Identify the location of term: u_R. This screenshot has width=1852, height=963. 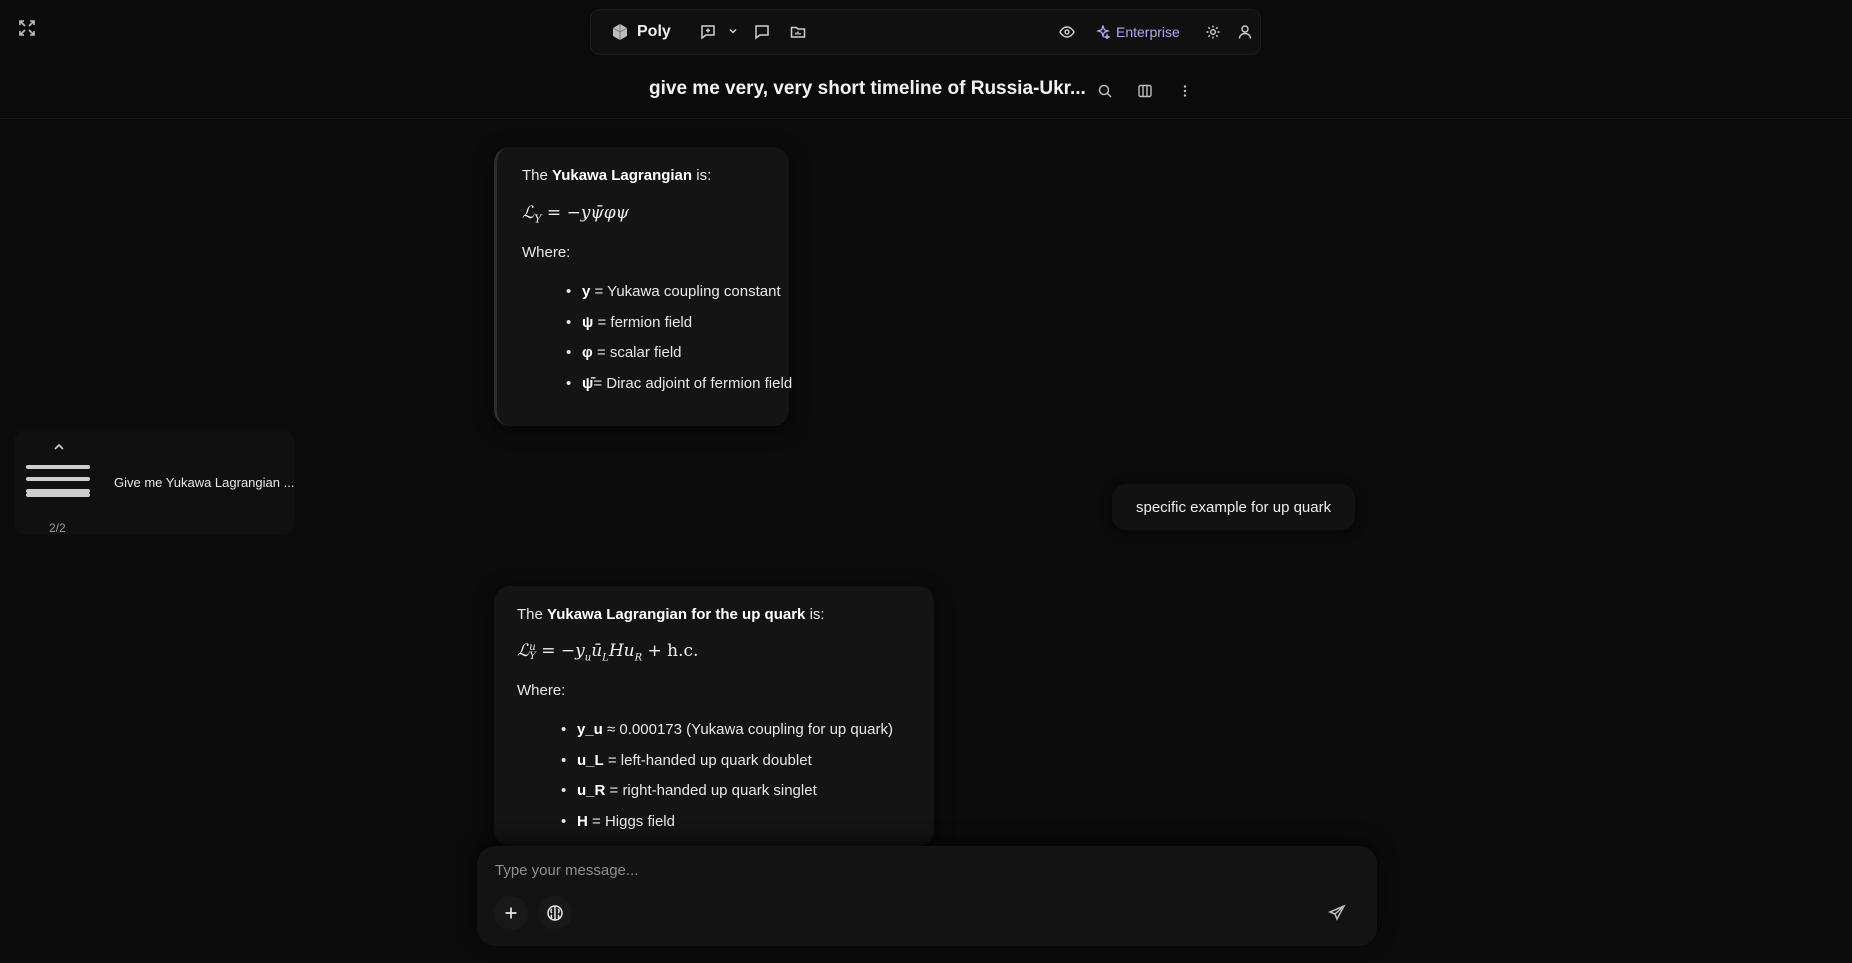
(591, 790).